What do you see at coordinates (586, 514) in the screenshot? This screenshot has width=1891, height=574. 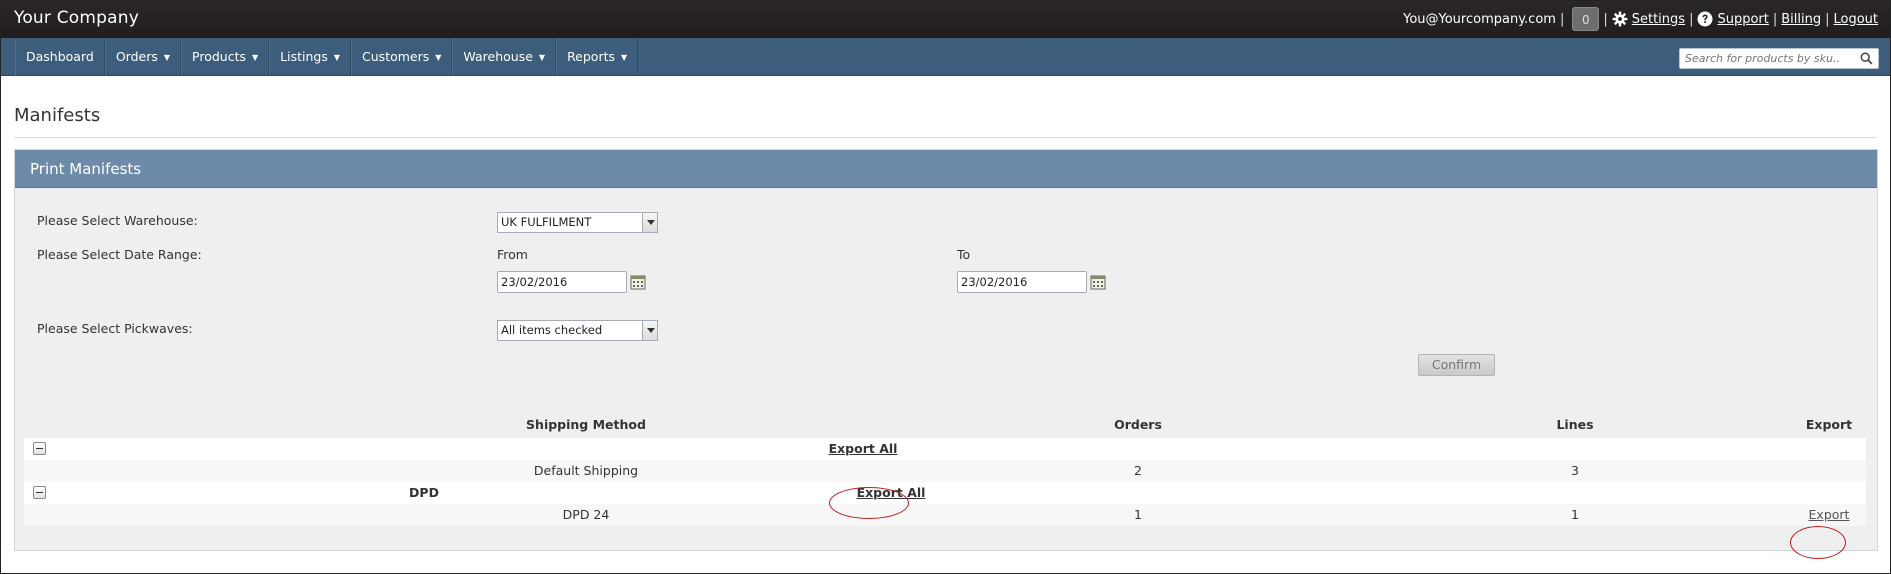 I see `shipping-method-cell: DPD 24` at bounding box center [586, 514].